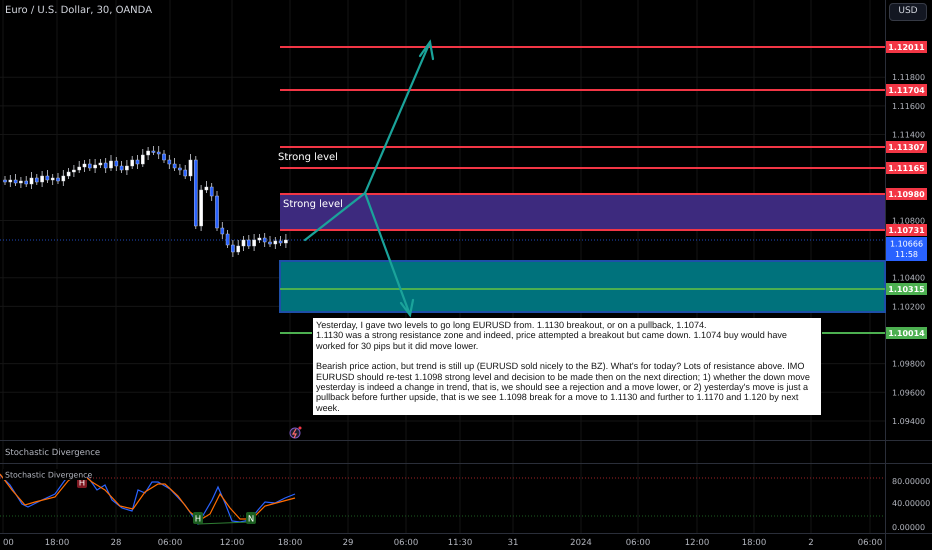 The image size is (932, 550). What do you see at coordinates (906, 47) in the screenshot?
I see `price-label: 1.12011` at bounding box center [906, 47].